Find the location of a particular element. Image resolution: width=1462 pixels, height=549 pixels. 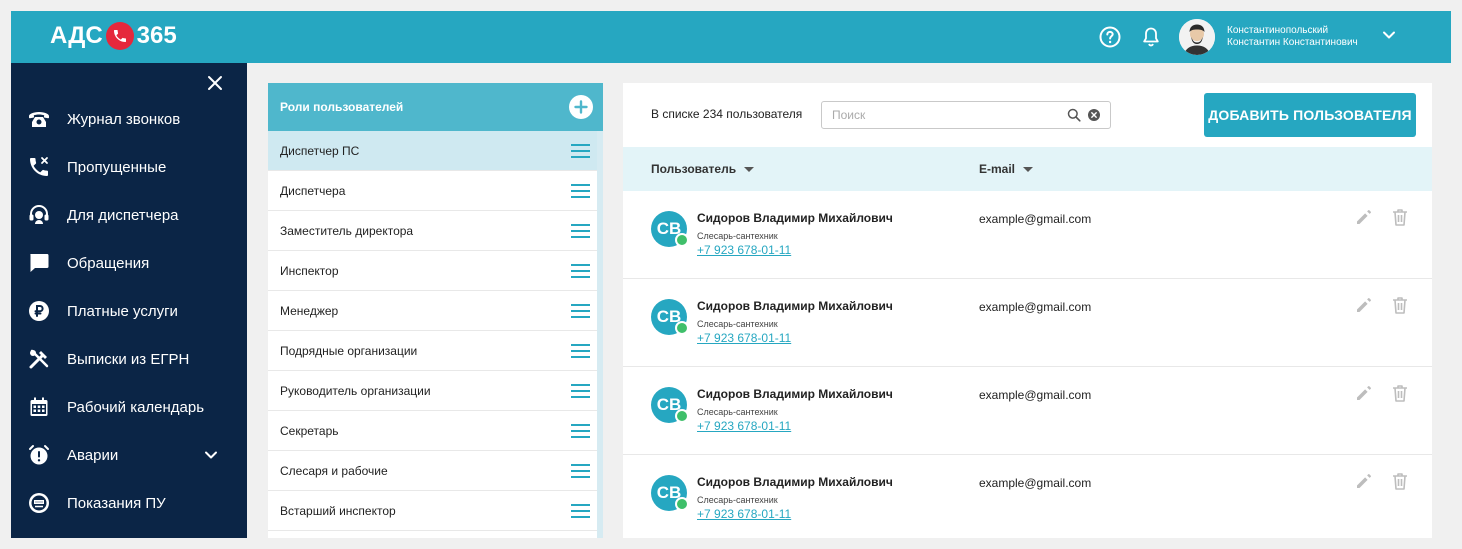

logo-phone-icon is located at coordinates (119, 36).